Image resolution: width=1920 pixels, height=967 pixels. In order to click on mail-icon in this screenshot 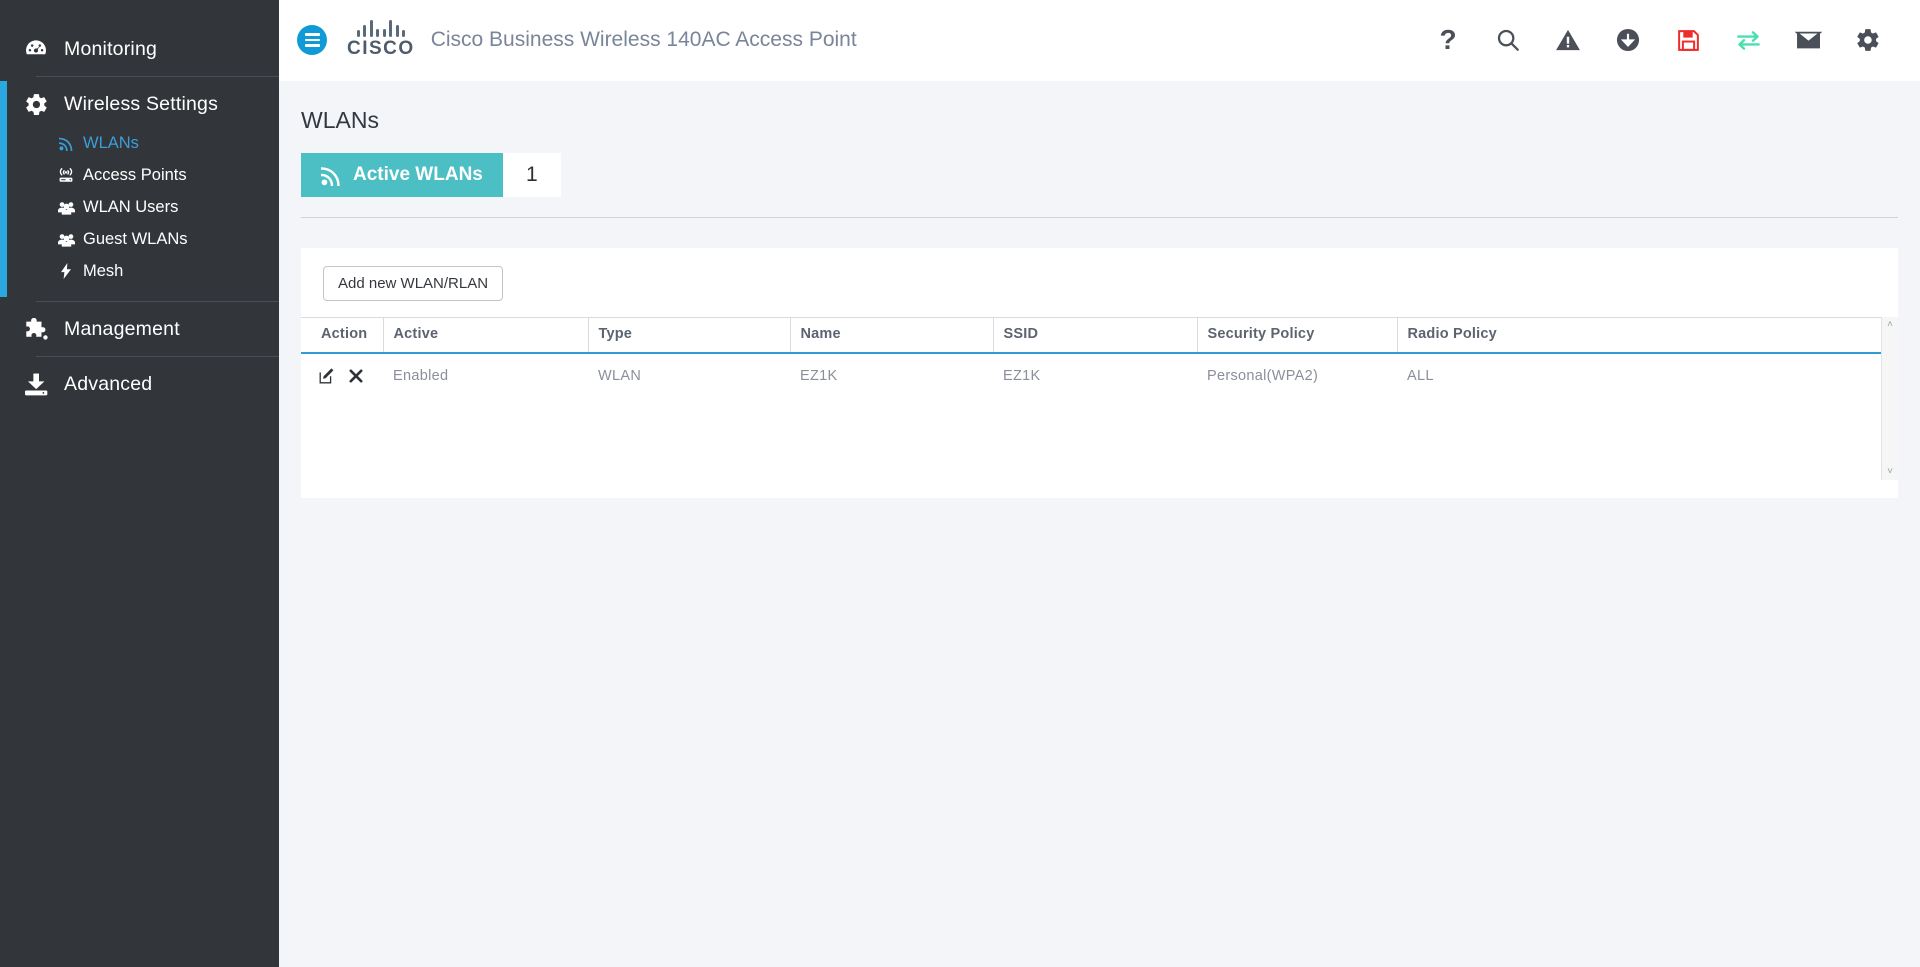, I will do `click(1808, 40)`.